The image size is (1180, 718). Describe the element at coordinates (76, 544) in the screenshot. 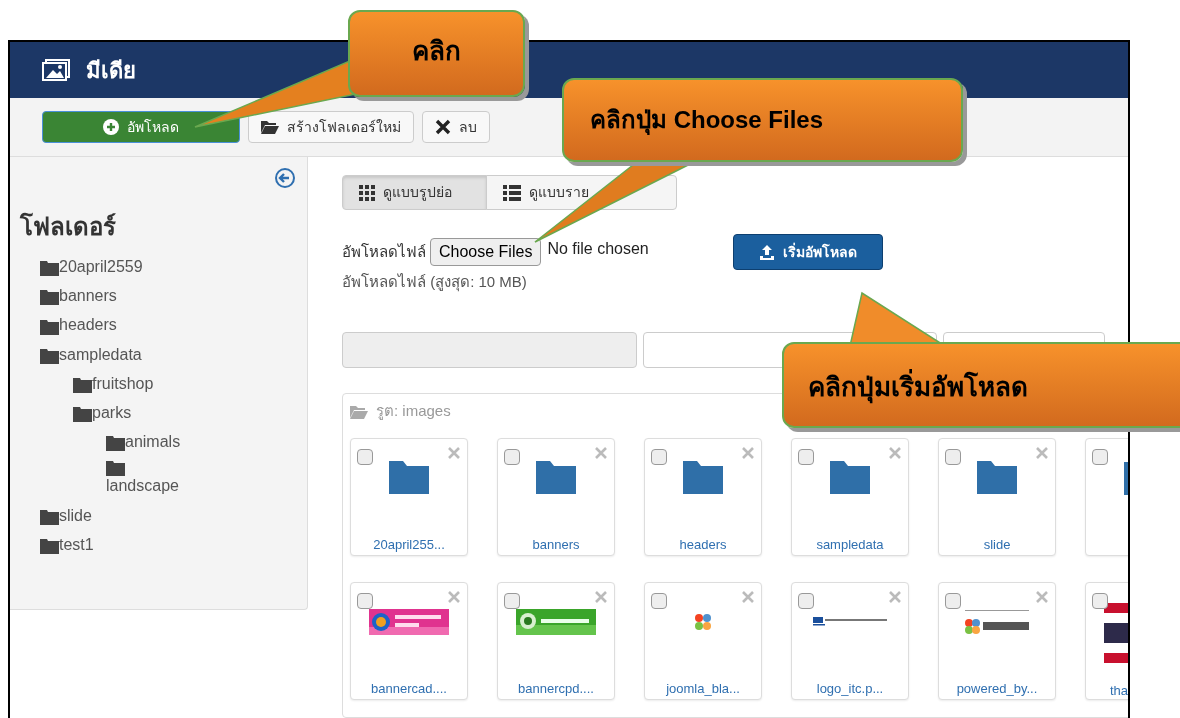

I see `folder-tree-item: test1` at that location.